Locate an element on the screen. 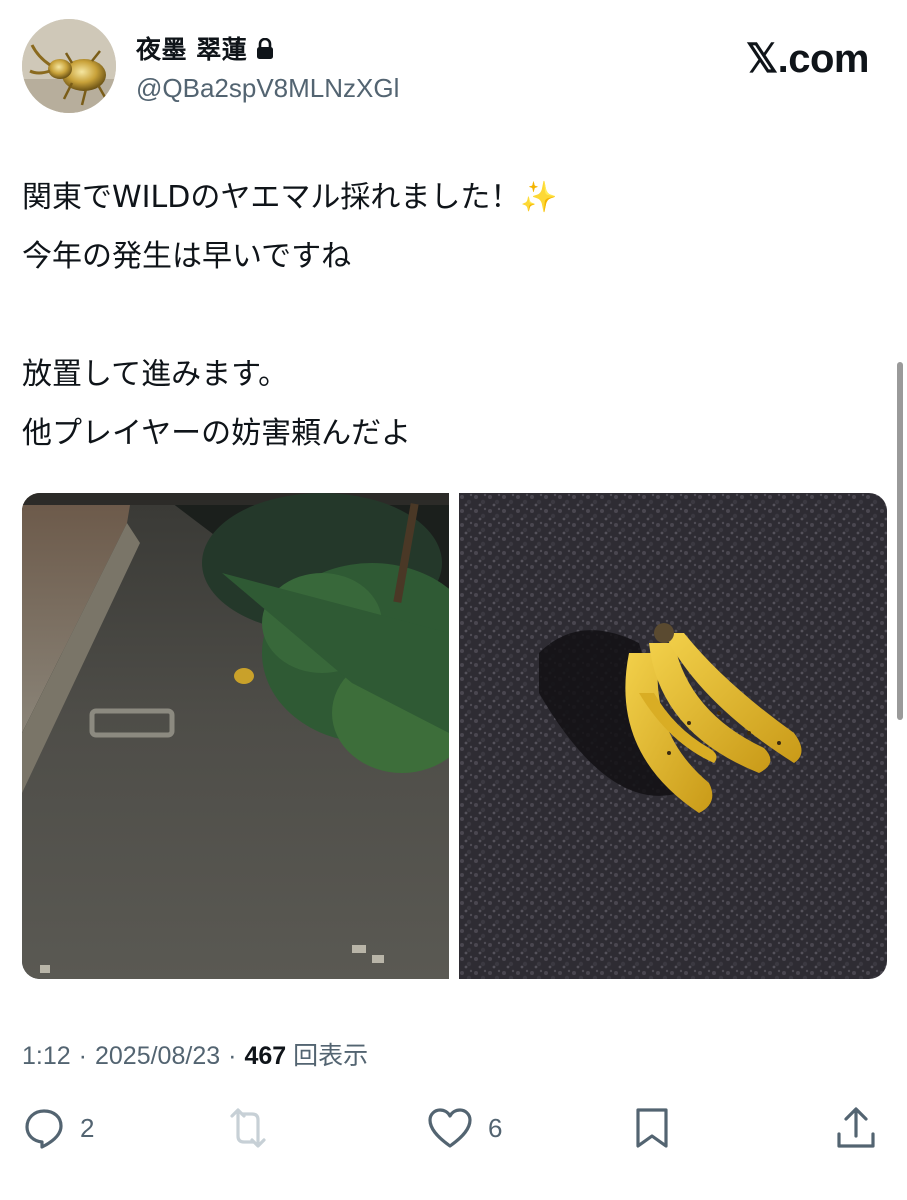  author-display-name: 夜墨 翠蓮 is located at coordinates (191, 48).